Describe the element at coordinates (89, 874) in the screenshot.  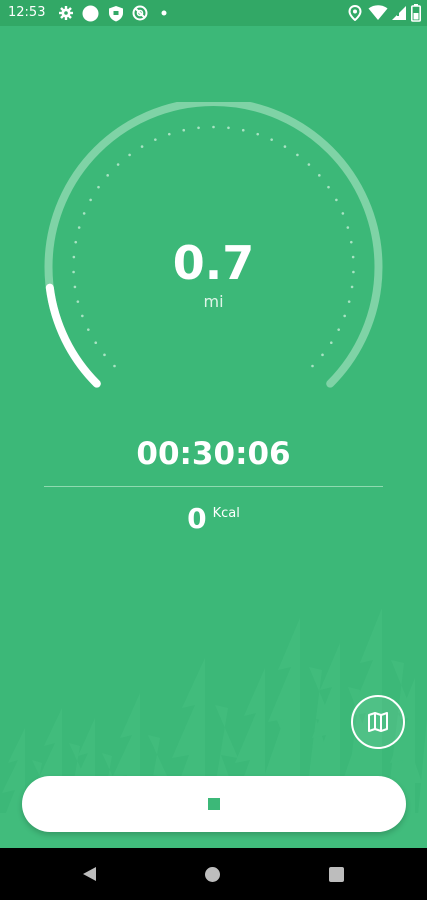
I see `back-icon` at that location.